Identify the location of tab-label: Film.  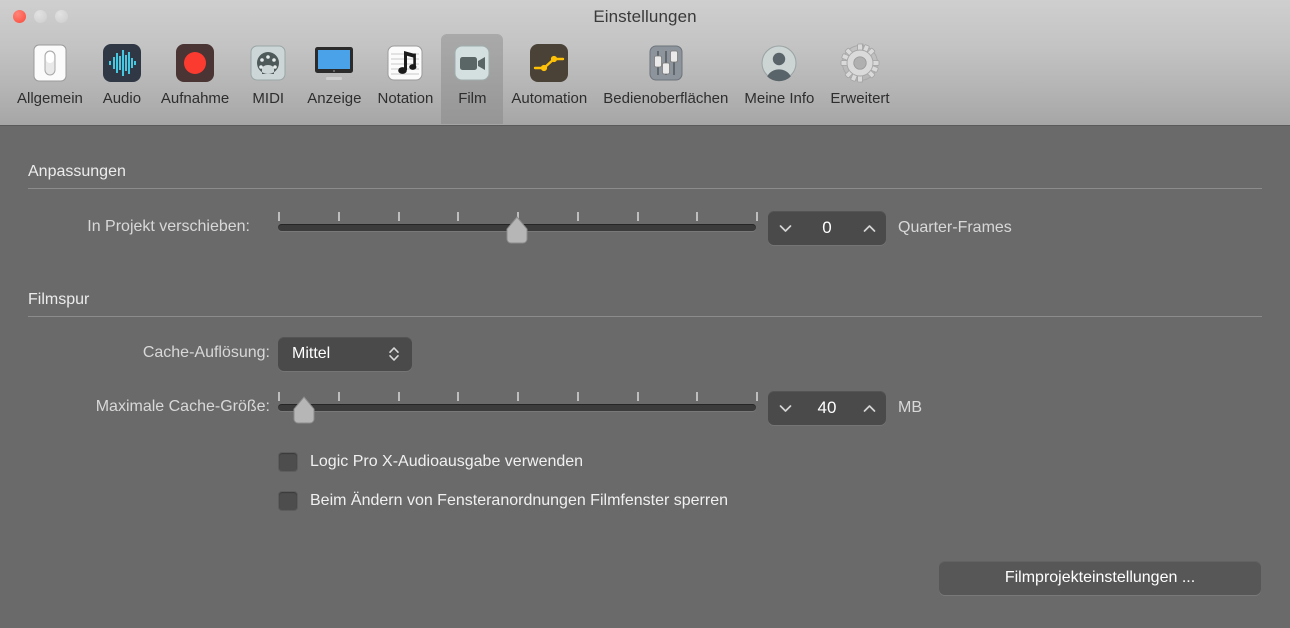
(472, 98).